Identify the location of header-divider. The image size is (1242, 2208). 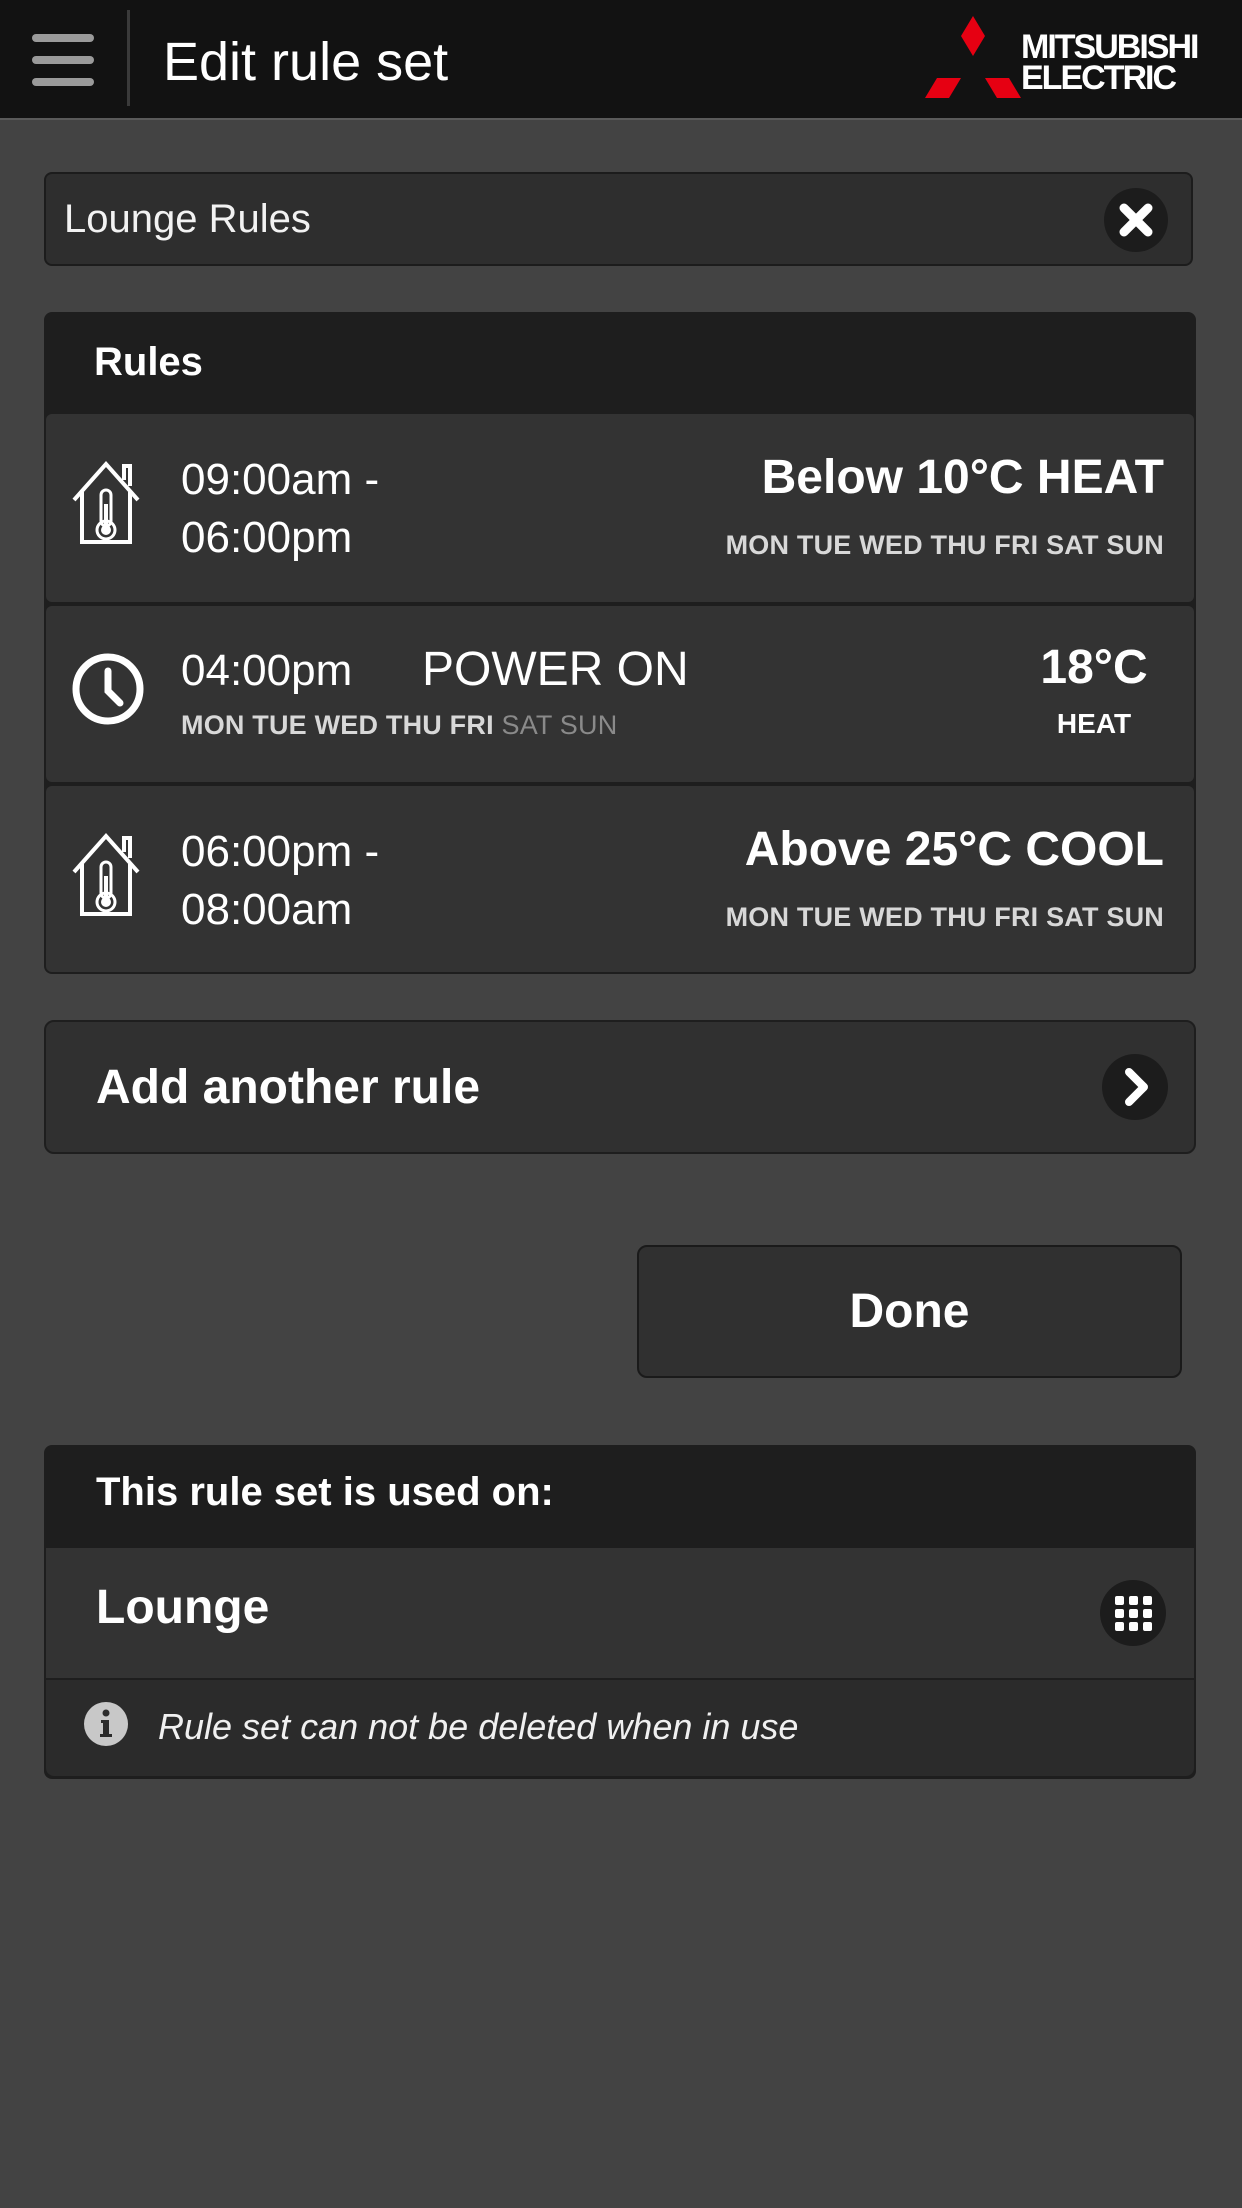
(128, 58).